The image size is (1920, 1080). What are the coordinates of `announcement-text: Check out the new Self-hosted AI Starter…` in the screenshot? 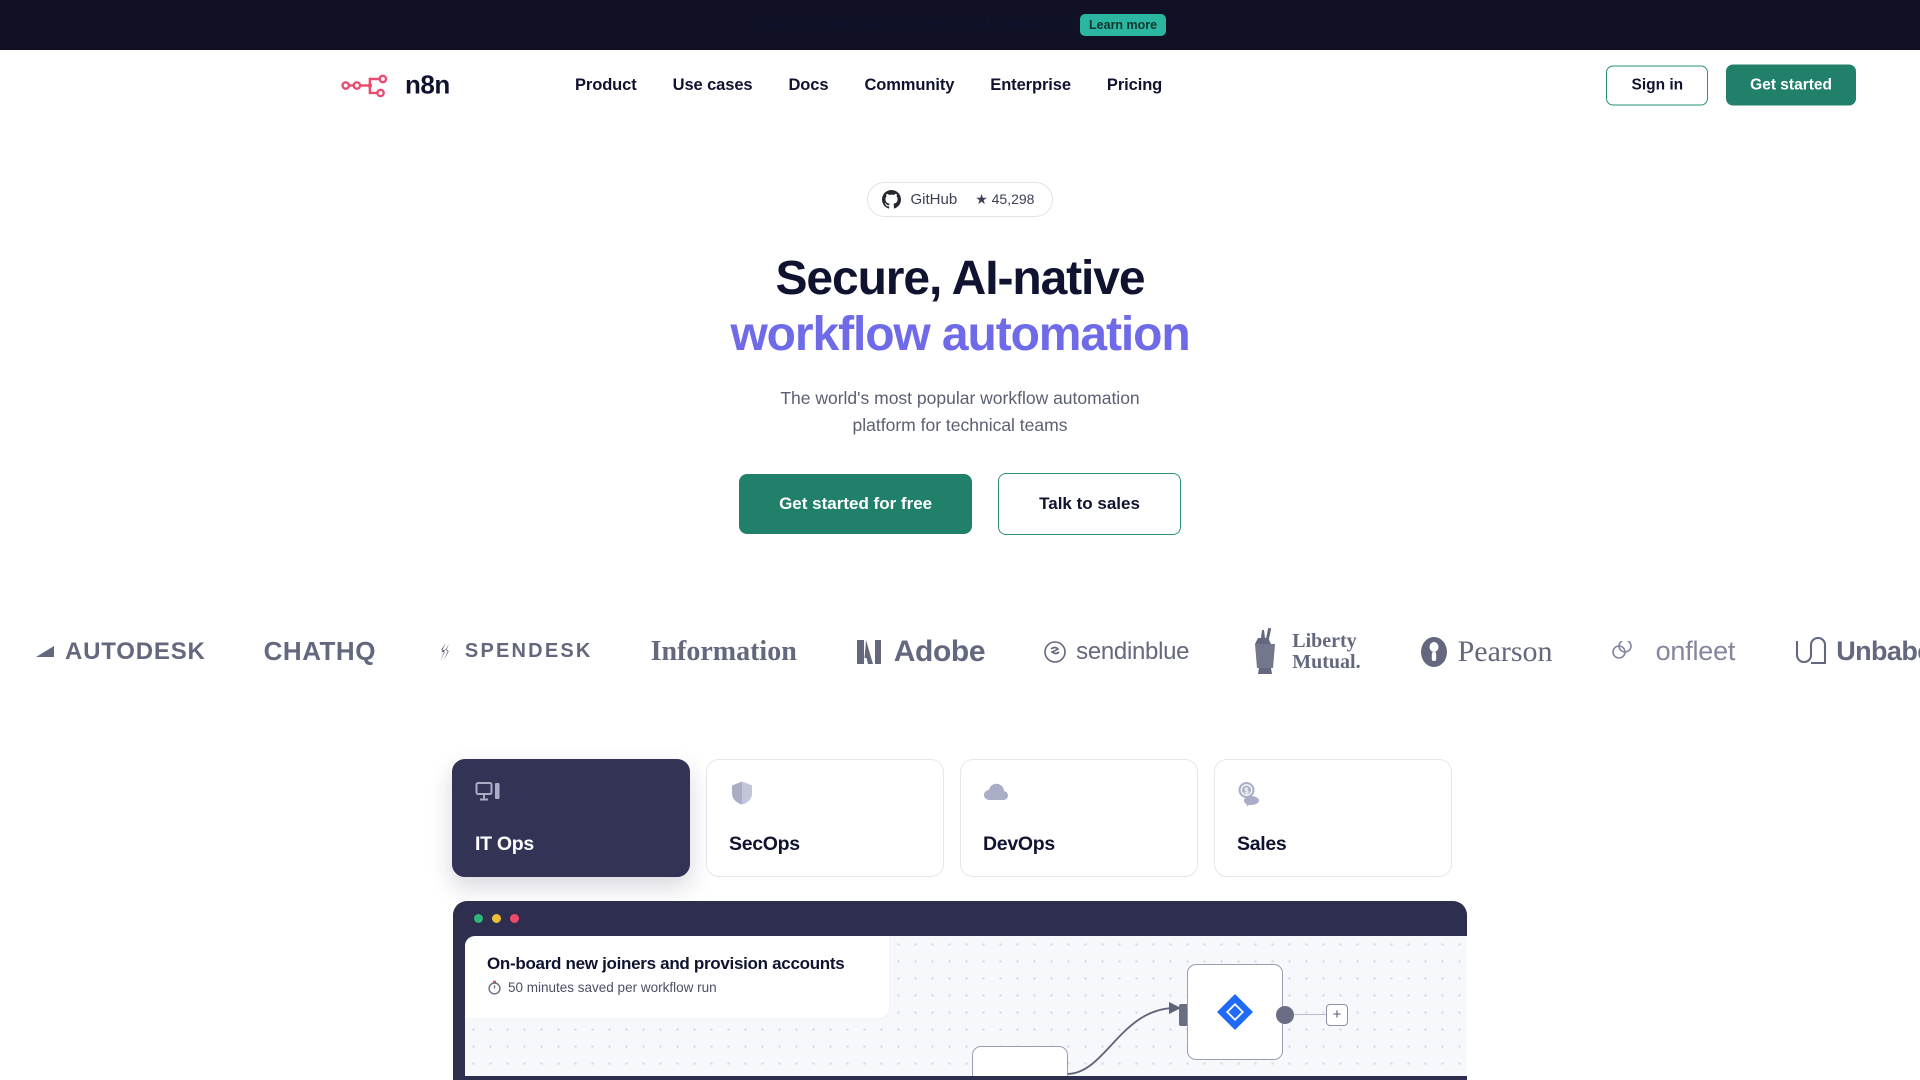 It's located at (910, 24).